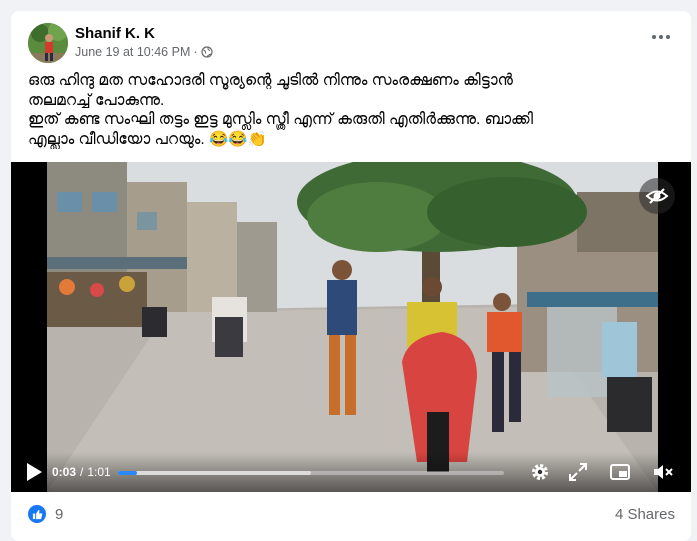 This screenshot has width=697, height=541. I want to click on played-fill, so click(128, 473).